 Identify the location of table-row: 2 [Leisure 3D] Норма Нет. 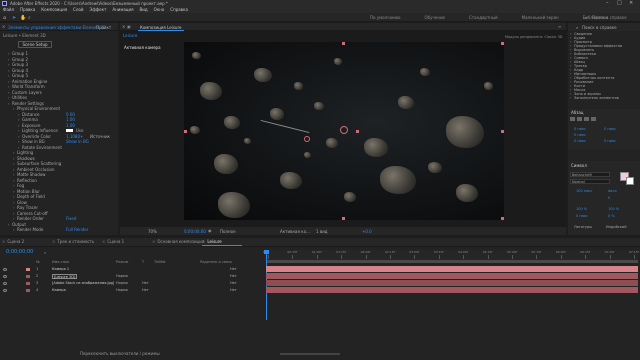
(131, 276).